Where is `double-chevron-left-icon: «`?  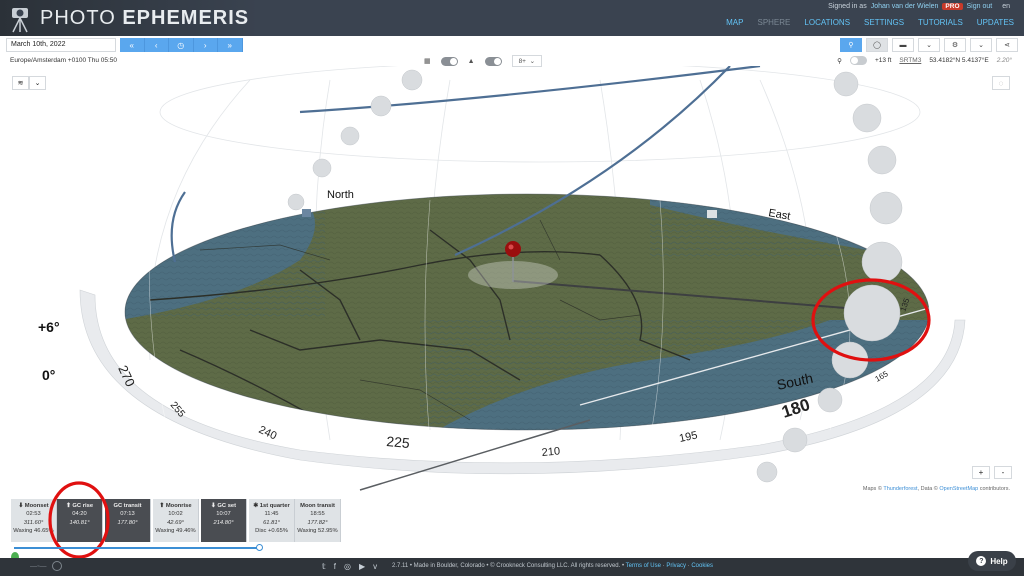 double-chevron-left-icon: « is located at coordinates (132, 45).